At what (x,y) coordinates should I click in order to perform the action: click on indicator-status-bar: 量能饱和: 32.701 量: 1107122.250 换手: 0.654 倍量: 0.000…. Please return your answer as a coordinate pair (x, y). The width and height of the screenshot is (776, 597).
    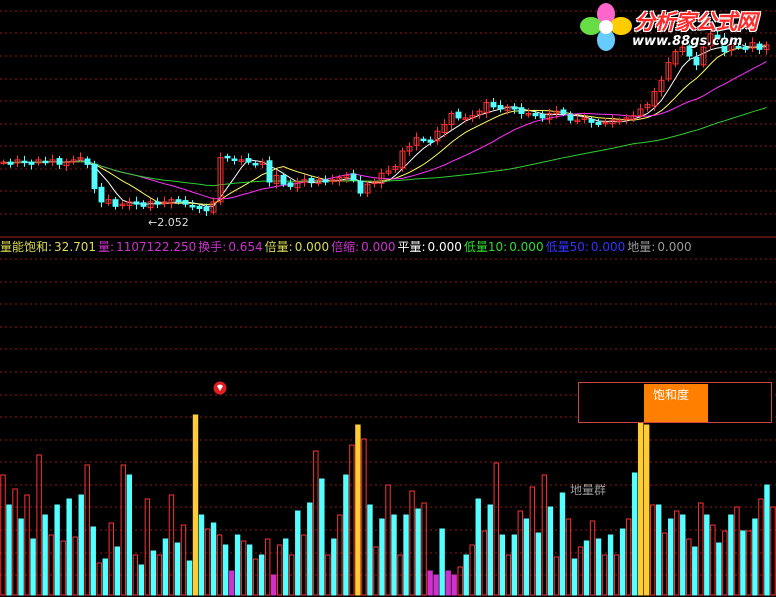
    Looking at the image, I should click on (388, 247).